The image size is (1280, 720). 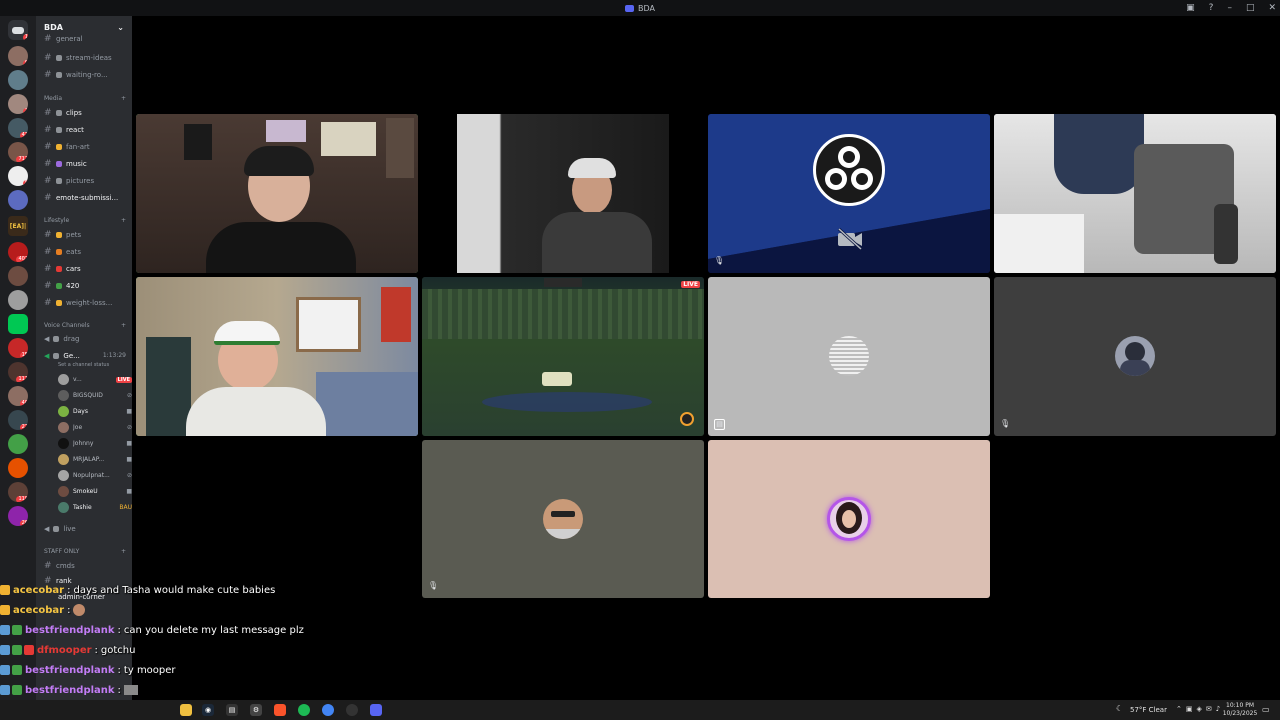 I want to click on title-bar: BDA ▣ ? – □ ✕, so click(x=640, y=8).